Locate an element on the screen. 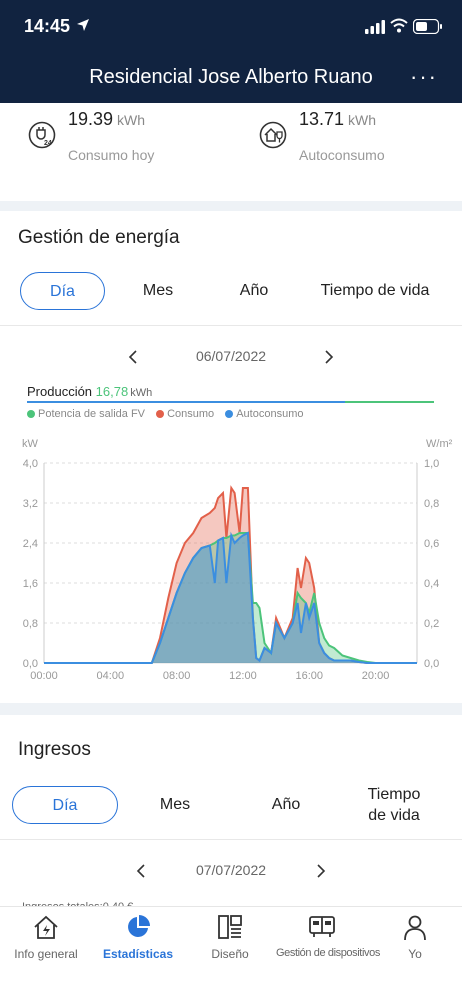 The image size is (462, 1000). y-tick-label-right: 0,2 is located at coordinates (431, 624).